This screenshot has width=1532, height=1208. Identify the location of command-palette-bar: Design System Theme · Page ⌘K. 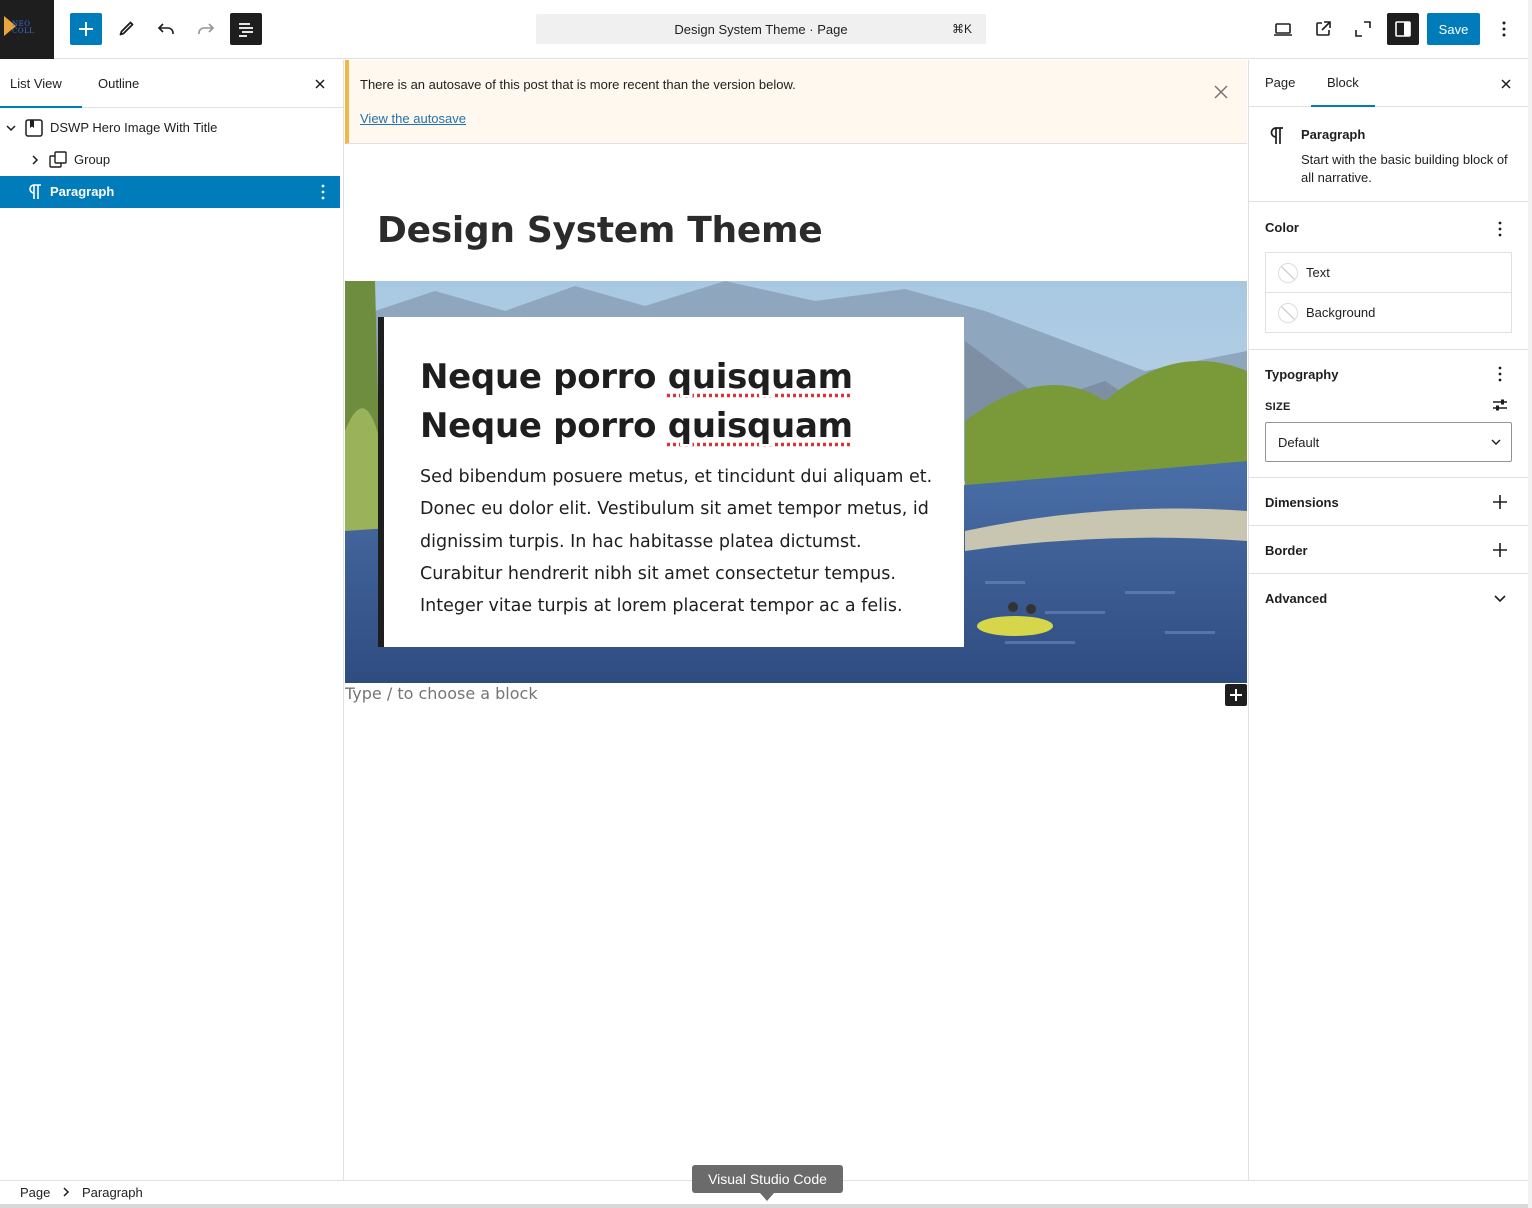
(761, 29).